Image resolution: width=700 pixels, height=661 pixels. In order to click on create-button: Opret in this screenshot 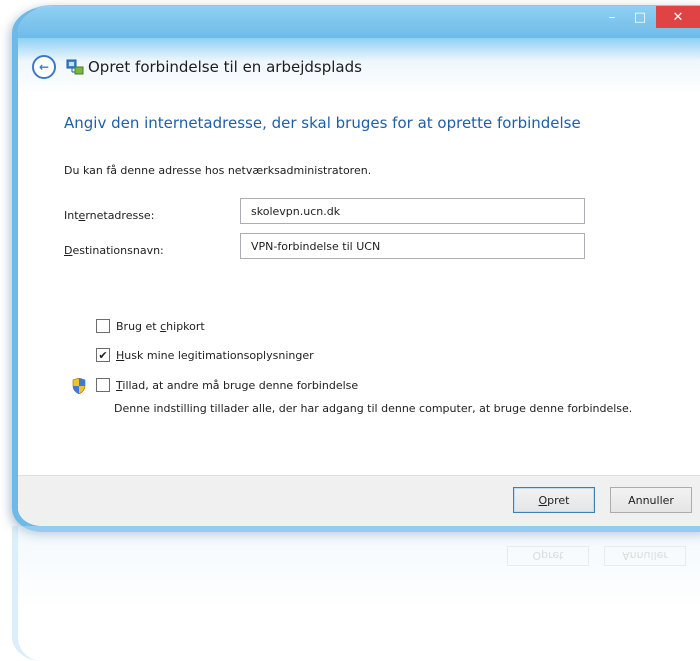, I will do `click(554, 500)`.